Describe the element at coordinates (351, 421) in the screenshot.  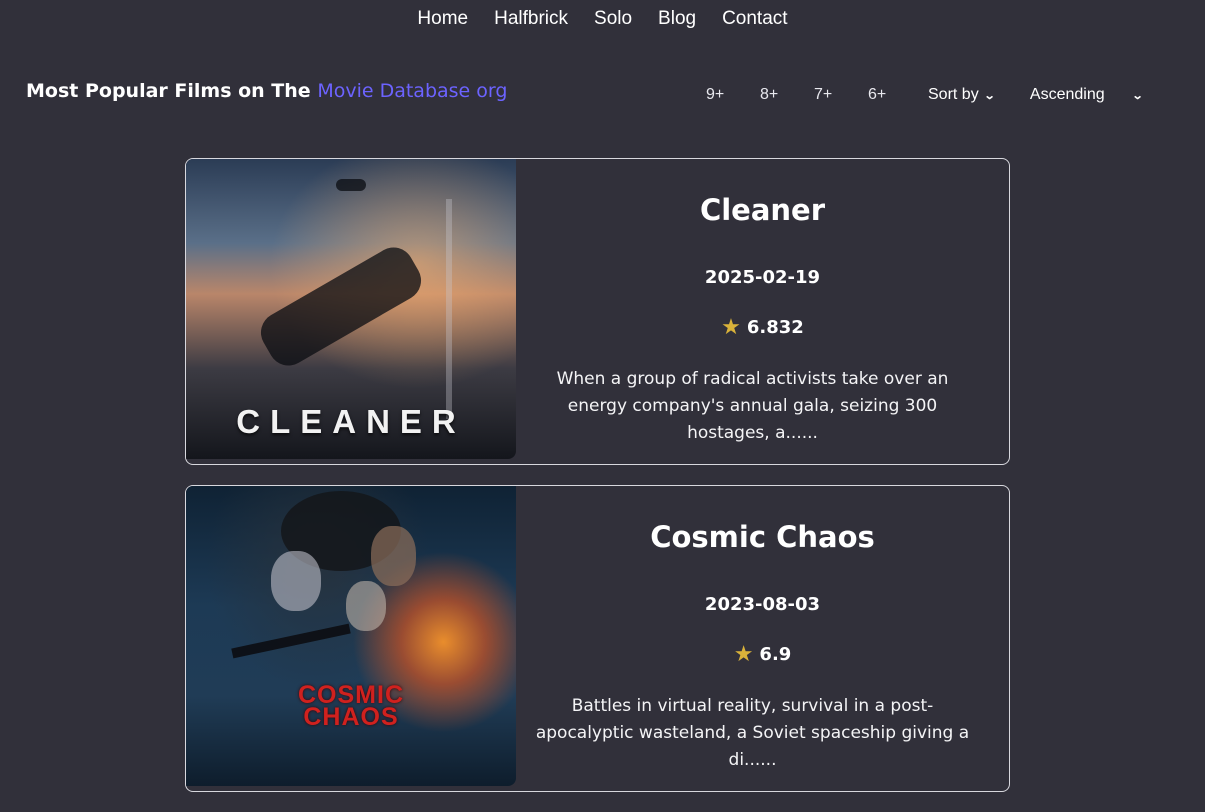
I see `poster-title: CLEANER` at that location.